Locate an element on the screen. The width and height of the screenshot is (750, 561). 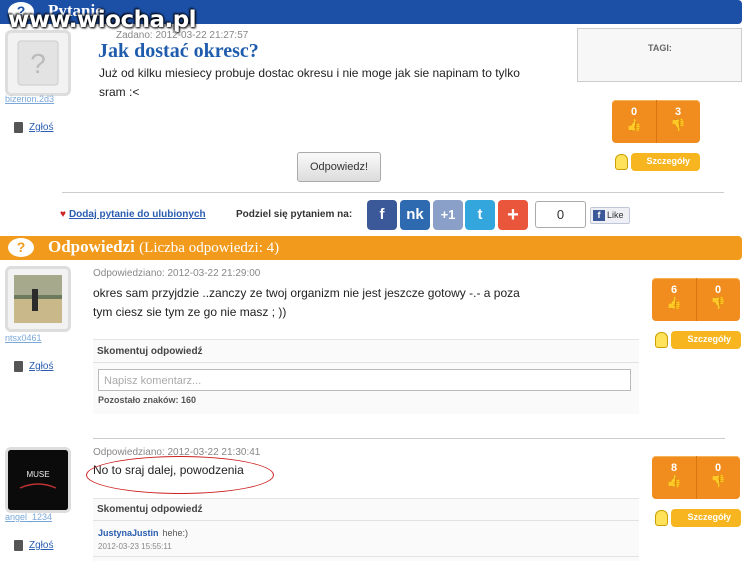
avatar: MUSE is located at coordinates (38, 480).